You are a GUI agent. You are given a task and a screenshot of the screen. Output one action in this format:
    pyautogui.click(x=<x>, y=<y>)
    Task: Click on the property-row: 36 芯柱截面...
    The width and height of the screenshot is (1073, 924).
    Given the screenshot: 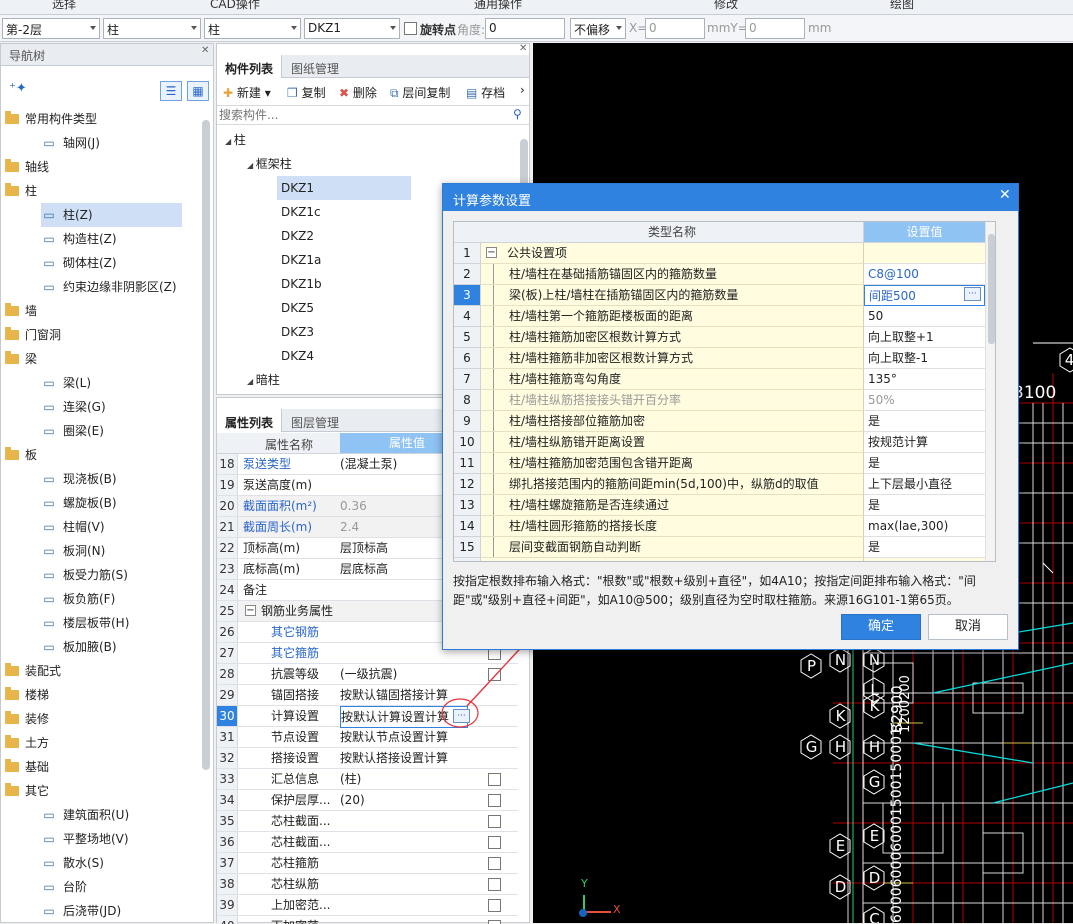 What is the action you would take?
    pyautogui.click(x=367, y=842)
    